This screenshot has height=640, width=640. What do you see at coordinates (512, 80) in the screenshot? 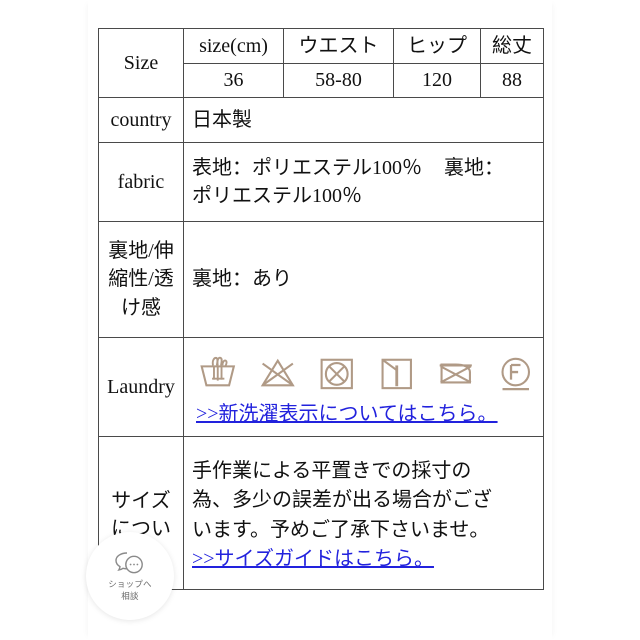
I see `value-total-length: 88` at bounding box center [512, 80].